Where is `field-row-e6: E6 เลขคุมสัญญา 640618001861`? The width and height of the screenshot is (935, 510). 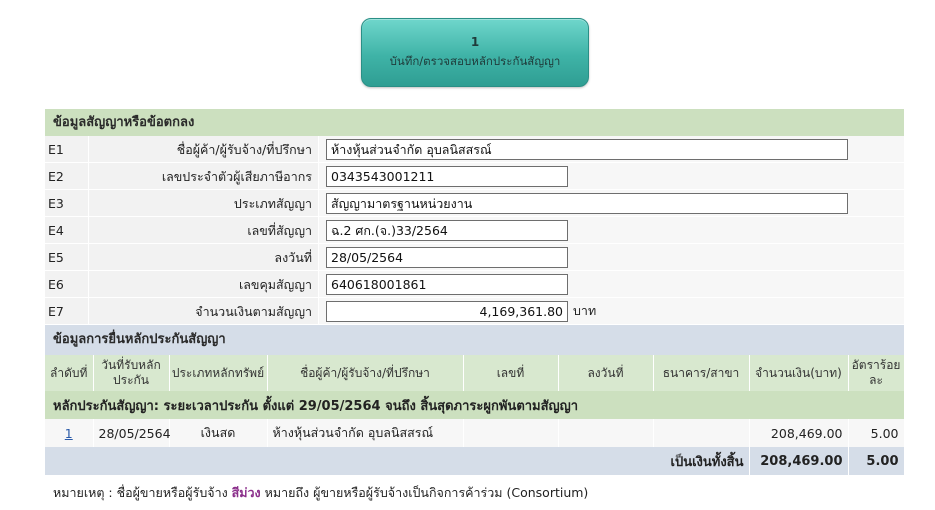
field-row-e6: E6 เลขคุมสัญญา 640618001861 is located at coordinates (474, 284).